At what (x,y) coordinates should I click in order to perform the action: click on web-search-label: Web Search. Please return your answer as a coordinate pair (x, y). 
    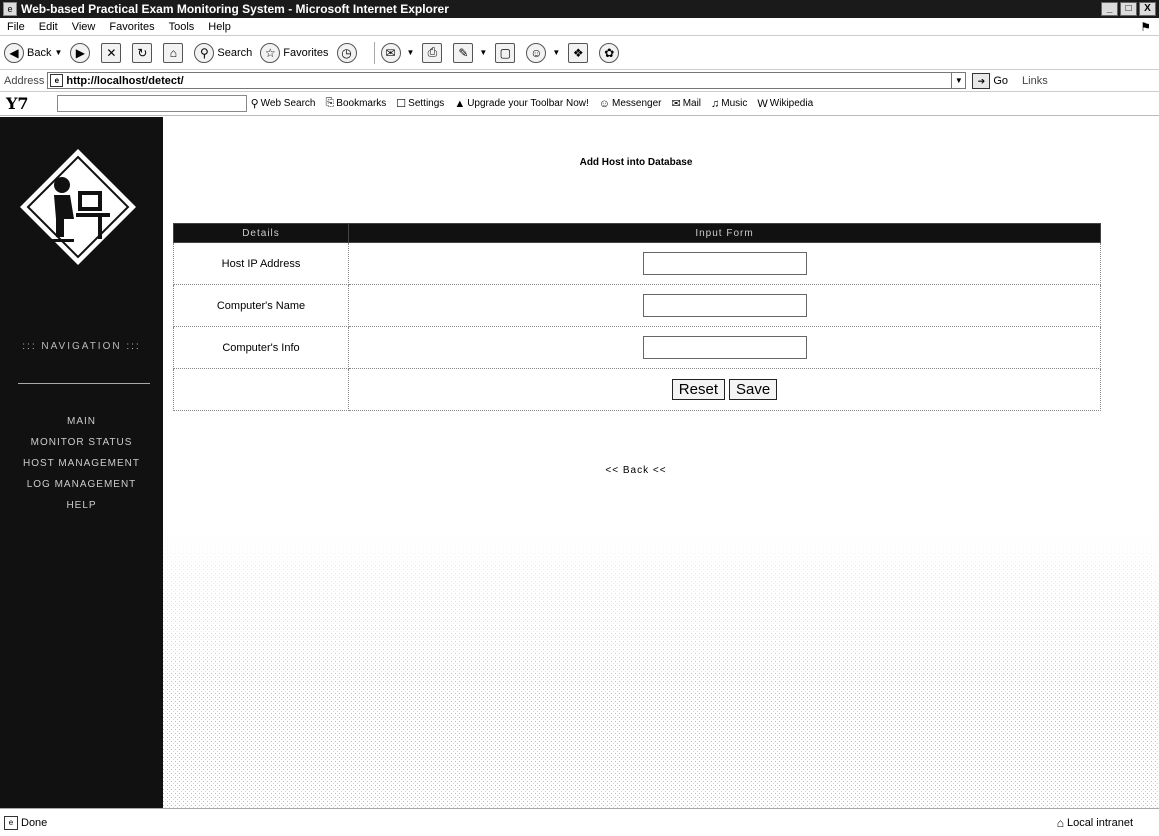
    Looking at the image, I should click on (288, 103).